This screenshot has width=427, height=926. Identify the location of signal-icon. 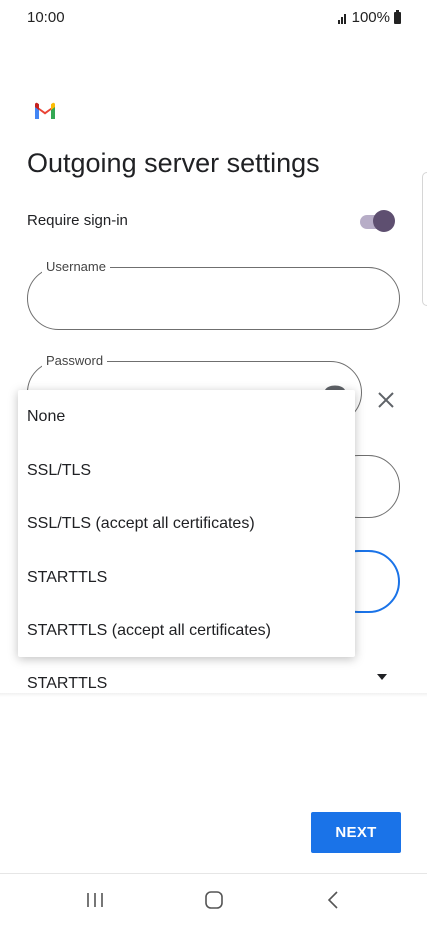
(341, 18).